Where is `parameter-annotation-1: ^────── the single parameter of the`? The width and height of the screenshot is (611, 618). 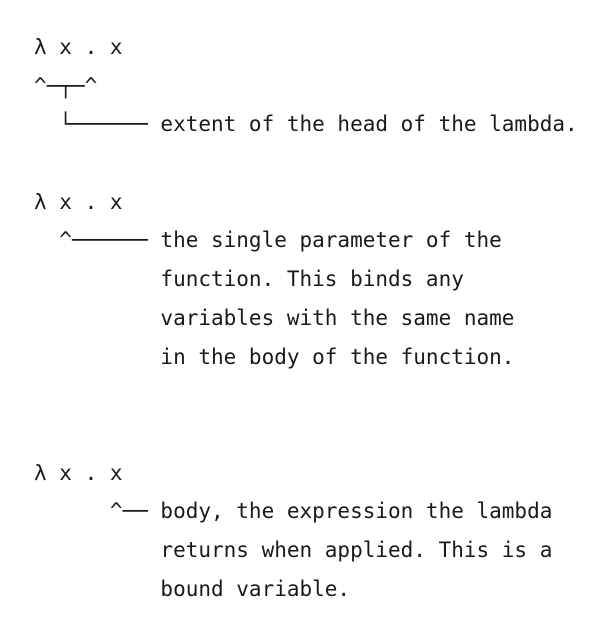
parameter-annotation-1: ^────── the single parameter of the is located at coordinates (268, 240).